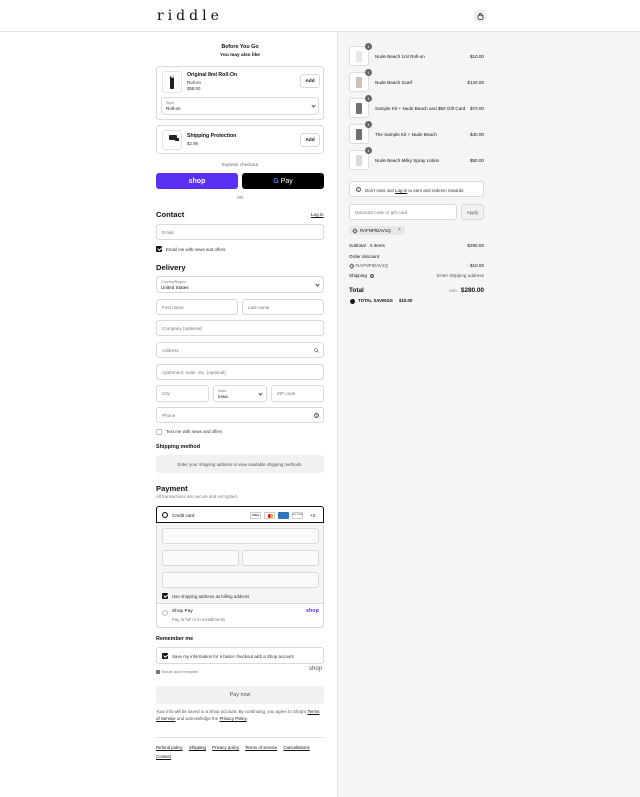 Image resolution: width=640 pixels, height=797 pixels. Describe the element at coordinates (240, 47) in the screenshot. I see `upsell-heading: Before You Go` at that location.